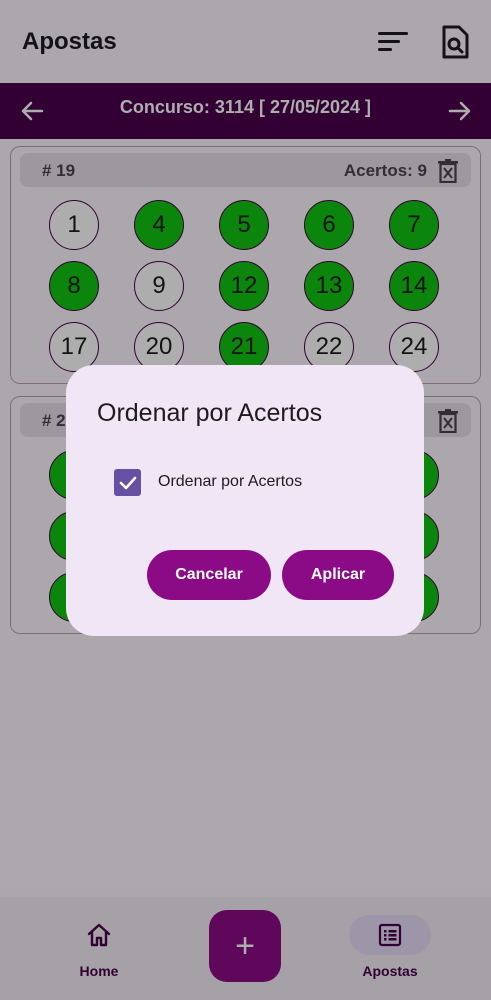  I want to click on check-icon, so click(127, 482).